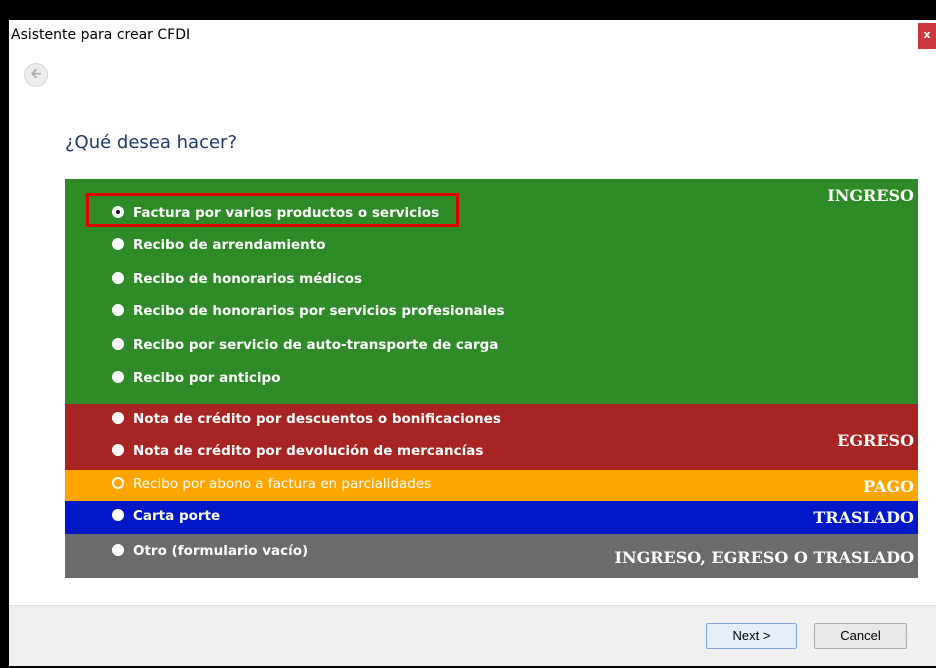  Describe the element at coordinates (151, 142) in the screenshot. I see `page-question: ¿Qué desea hacer?` at that location.